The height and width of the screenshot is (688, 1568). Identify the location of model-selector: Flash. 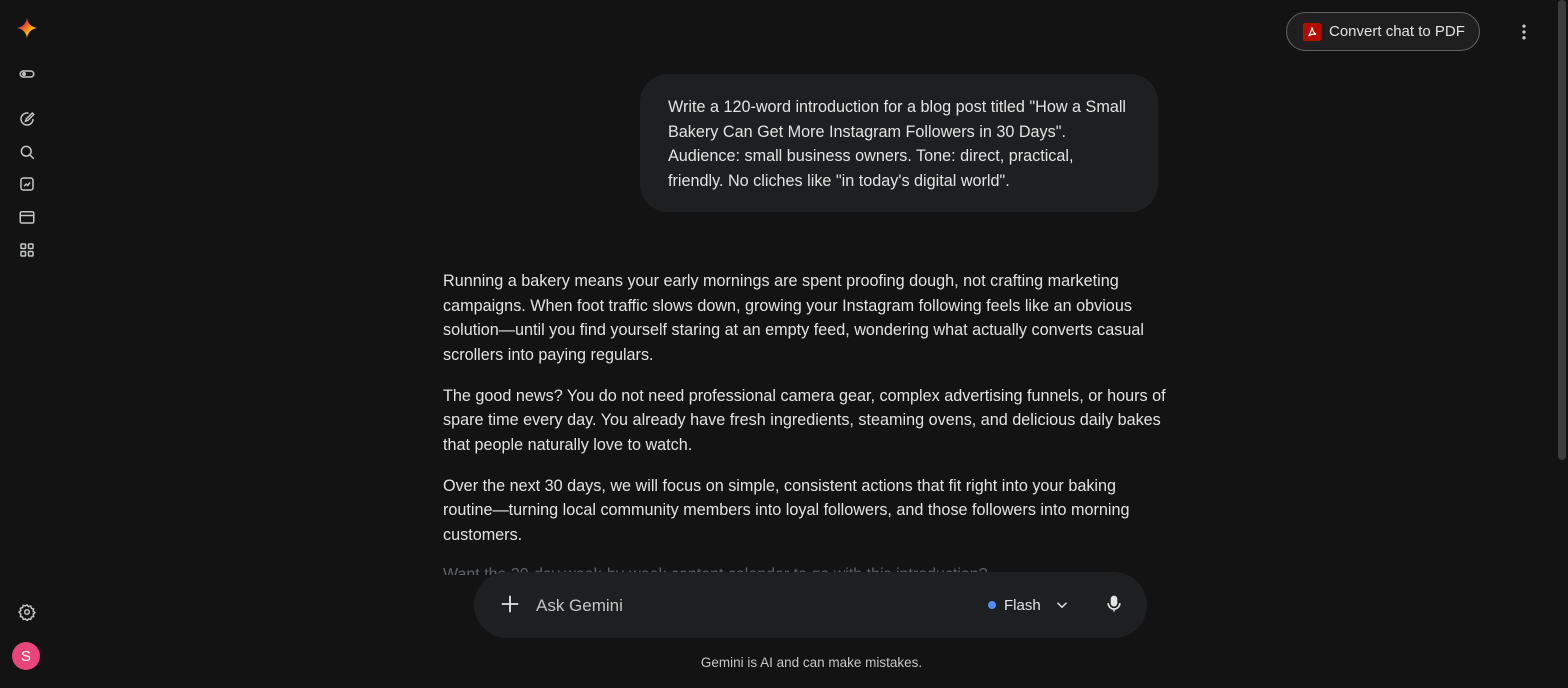
(1029, 605).